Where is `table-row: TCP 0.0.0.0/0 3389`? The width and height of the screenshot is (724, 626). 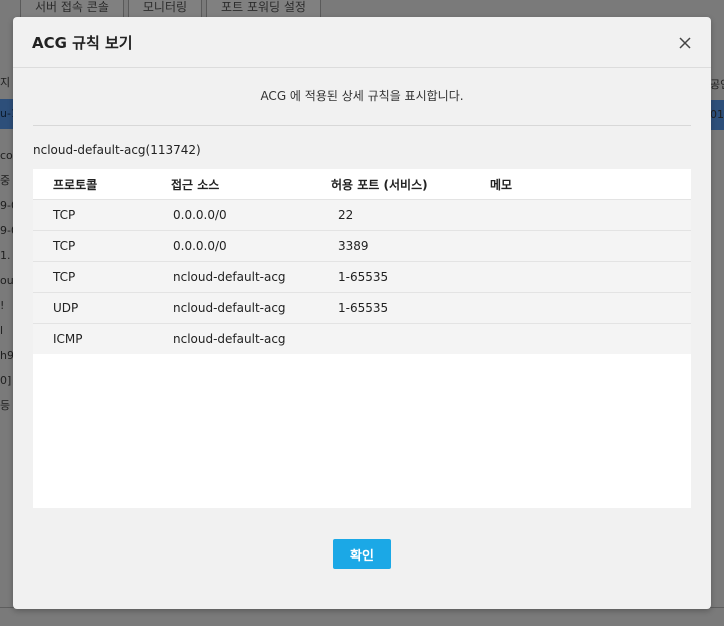 table-row: TCP 0.0.0.0/0 3389 is located at coordinates (362, 246).